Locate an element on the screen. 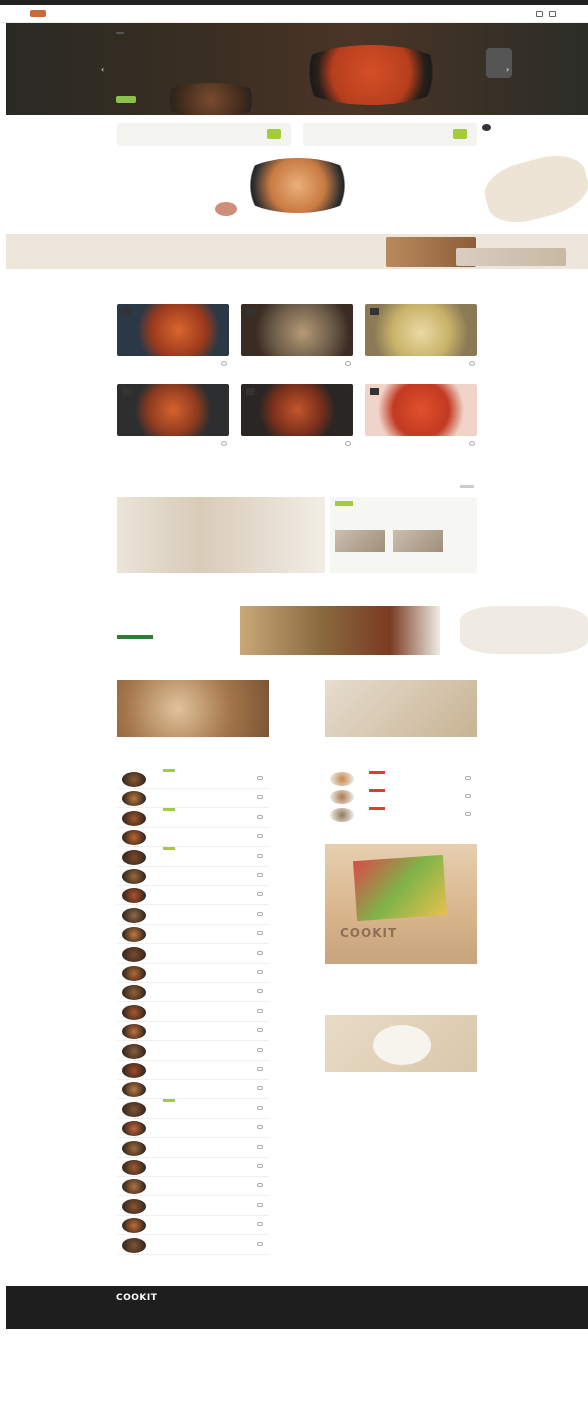 This screenshot has width=588, height=1405. featured-dish-image is located at coordinates (297, 185).